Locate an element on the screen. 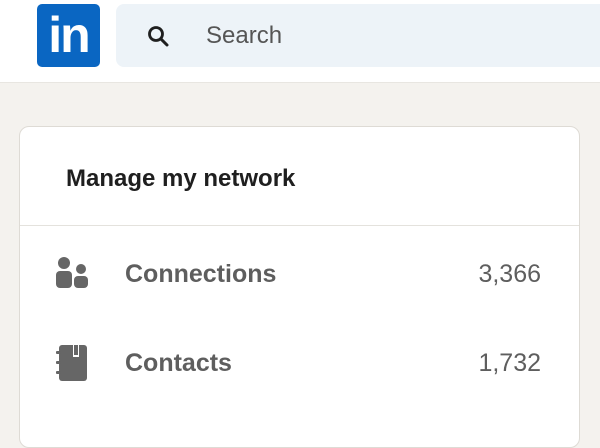  contact-book-icon is located at coordinates (71, 363).